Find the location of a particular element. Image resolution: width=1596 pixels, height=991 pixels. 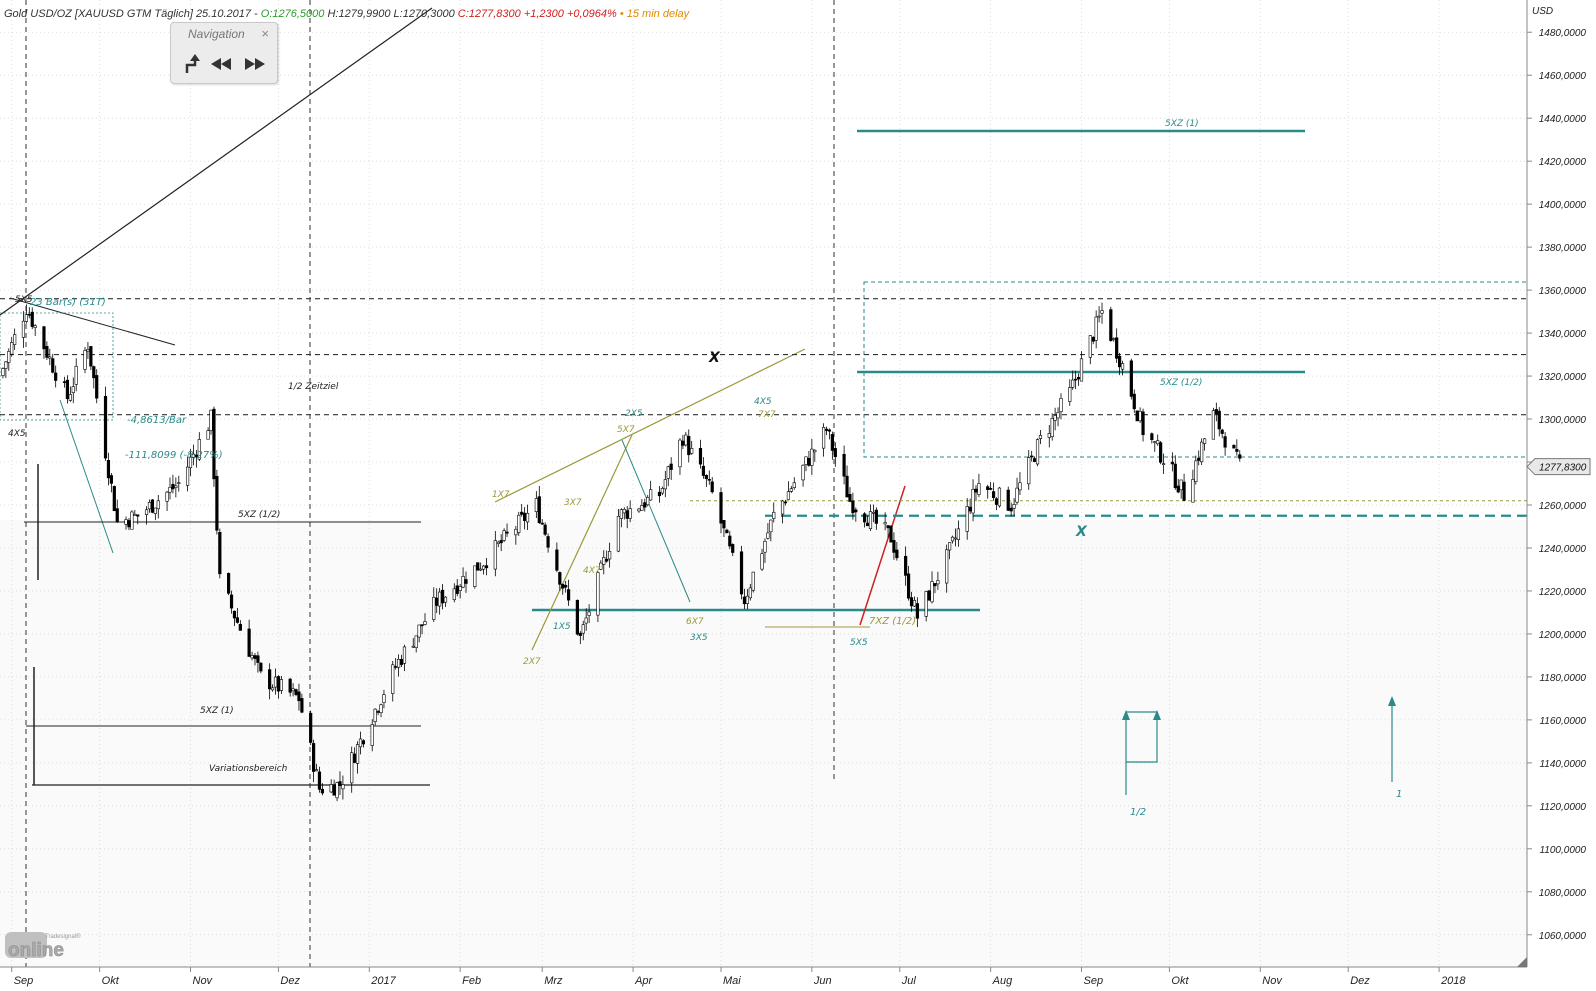

high-value: H:1279,9900 is located at coordinates (359, 14).